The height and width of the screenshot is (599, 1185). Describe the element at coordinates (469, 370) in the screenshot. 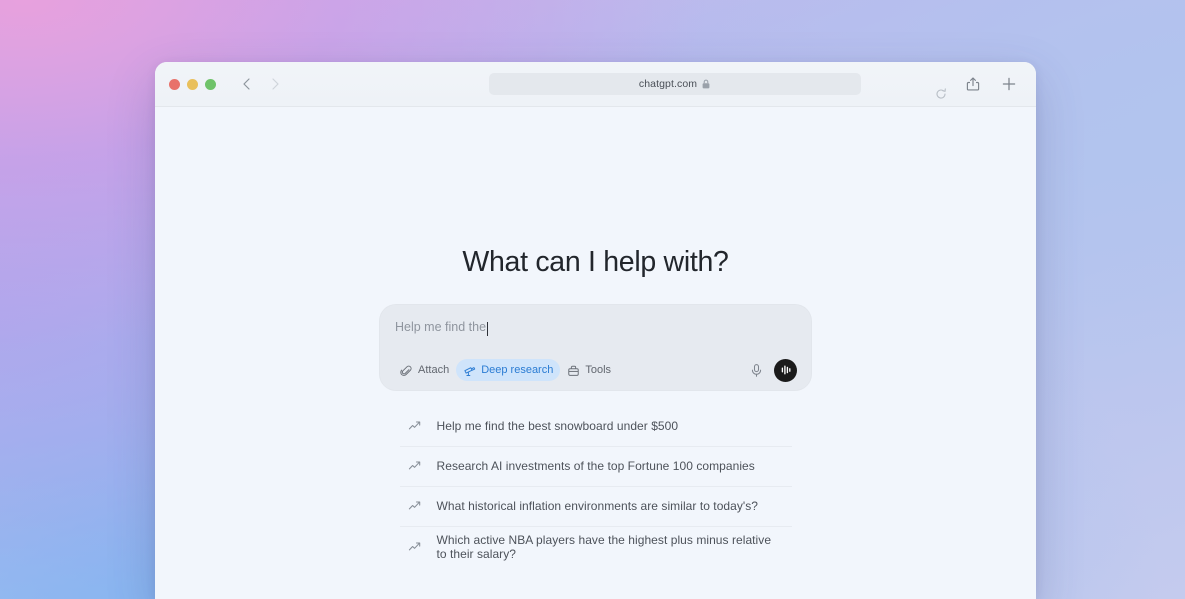

I see `telescope-icon` at that location.